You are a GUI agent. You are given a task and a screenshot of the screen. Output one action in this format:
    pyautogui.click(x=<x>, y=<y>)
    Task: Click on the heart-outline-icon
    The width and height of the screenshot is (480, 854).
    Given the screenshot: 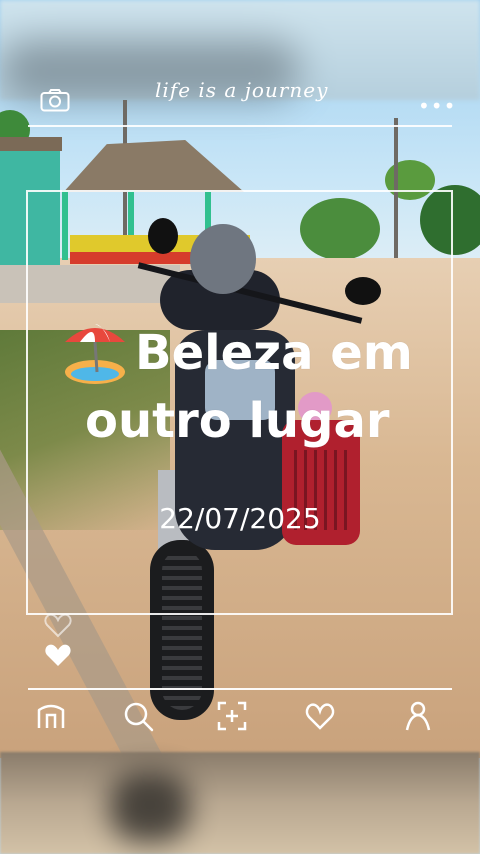 What is the action you would take?
    pyautogui.click(x=58, y=625)
    